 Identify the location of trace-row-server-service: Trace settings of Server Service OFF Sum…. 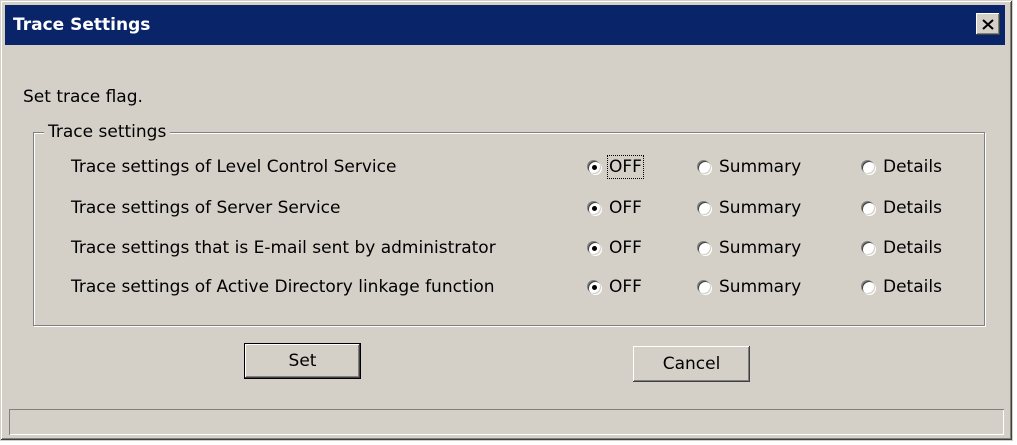
(509, 207).